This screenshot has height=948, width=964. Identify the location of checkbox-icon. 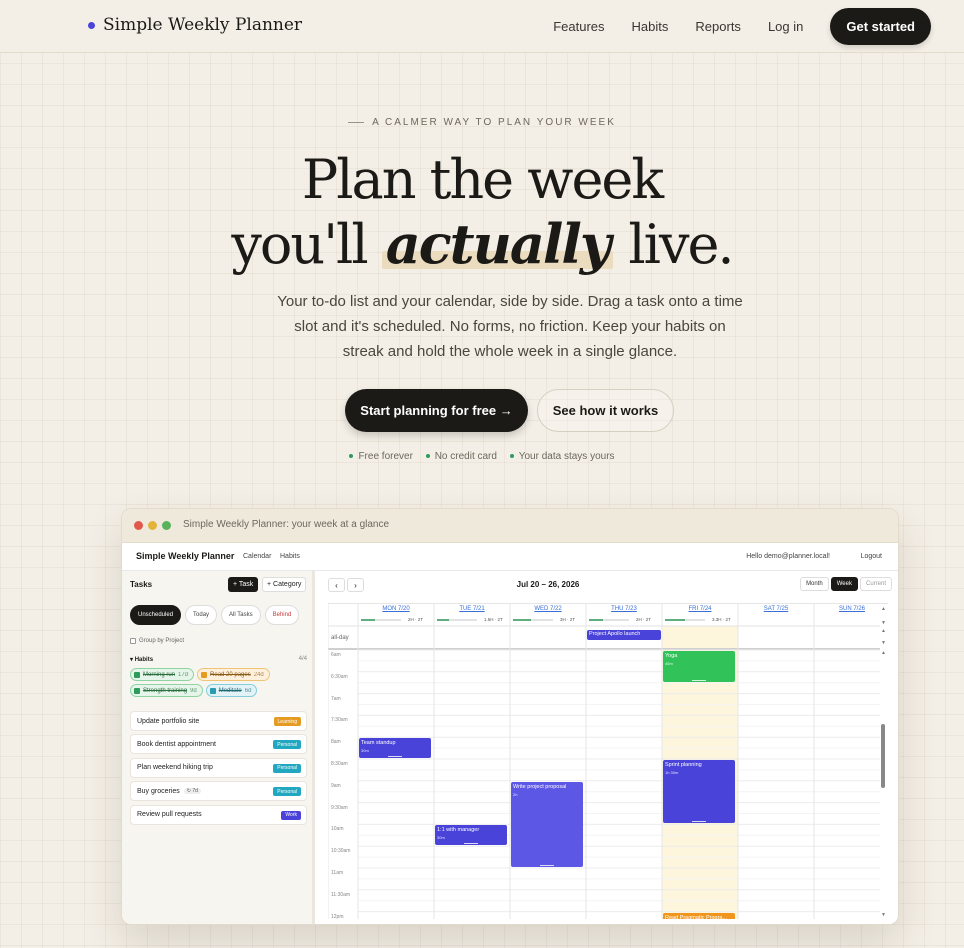
(133, 641).